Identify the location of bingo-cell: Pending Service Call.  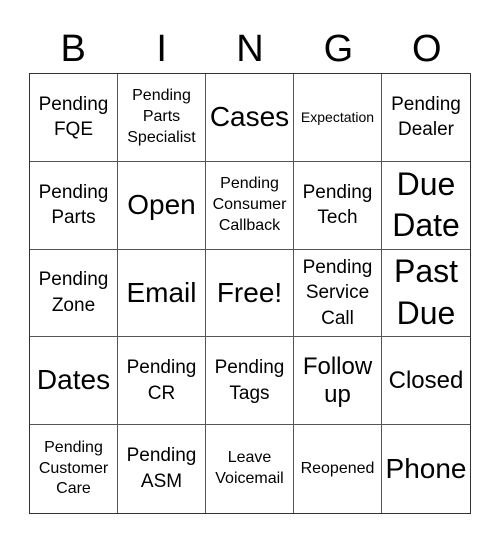
(338, 293).